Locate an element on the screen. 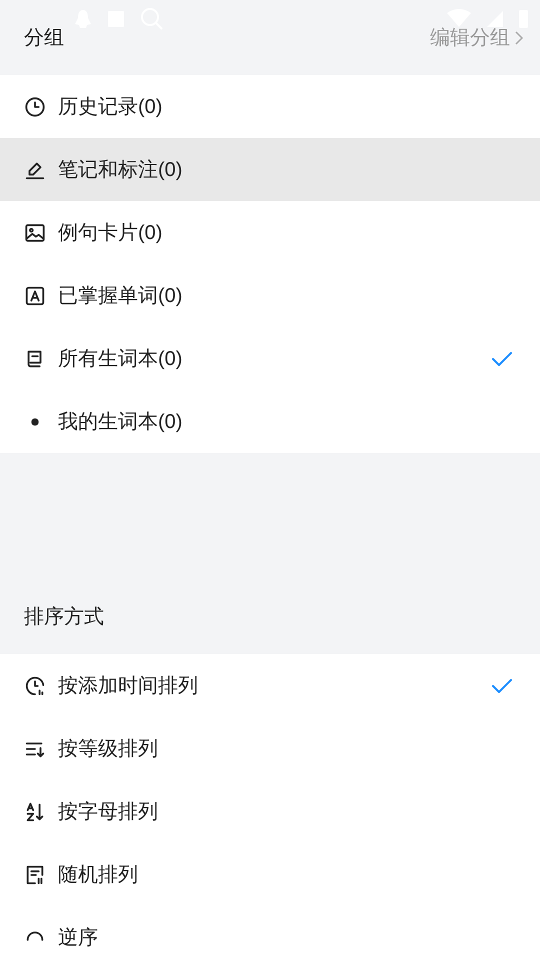  menu-item: 按字母排列 is located at coordinates (270, 811).